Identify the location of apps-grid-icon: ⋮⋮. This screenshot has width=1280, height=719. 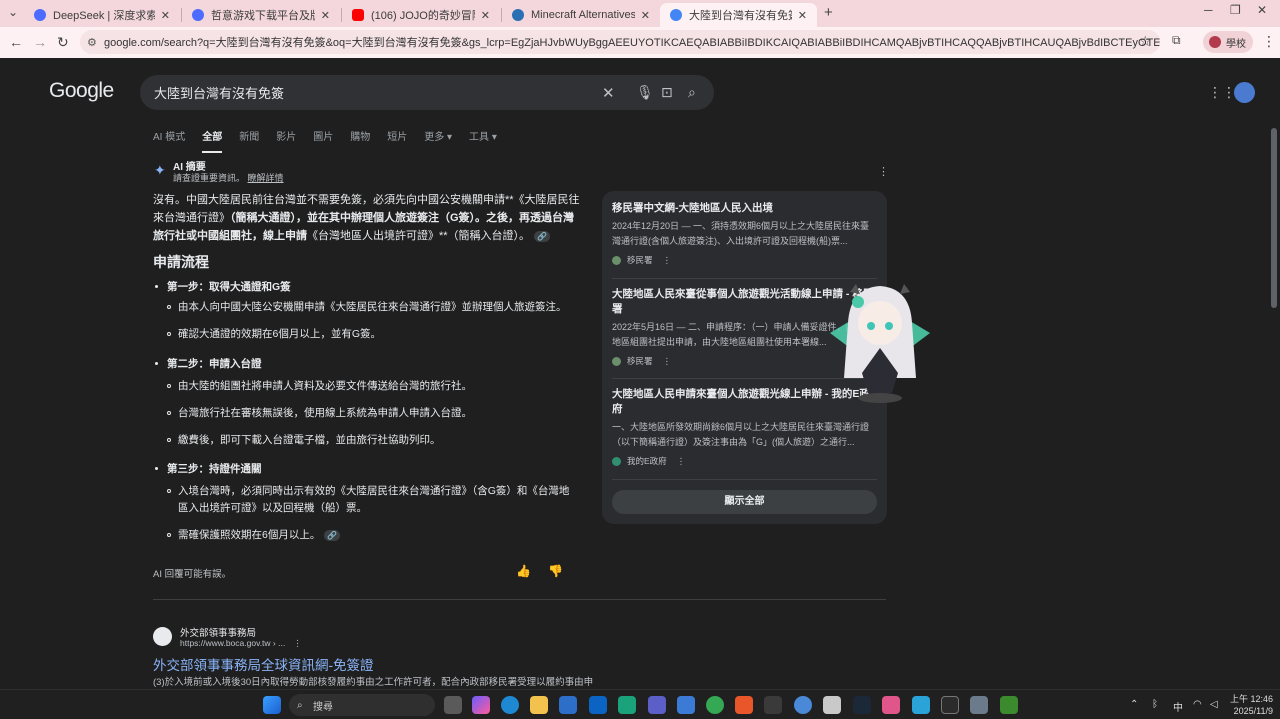
(1222, 92).